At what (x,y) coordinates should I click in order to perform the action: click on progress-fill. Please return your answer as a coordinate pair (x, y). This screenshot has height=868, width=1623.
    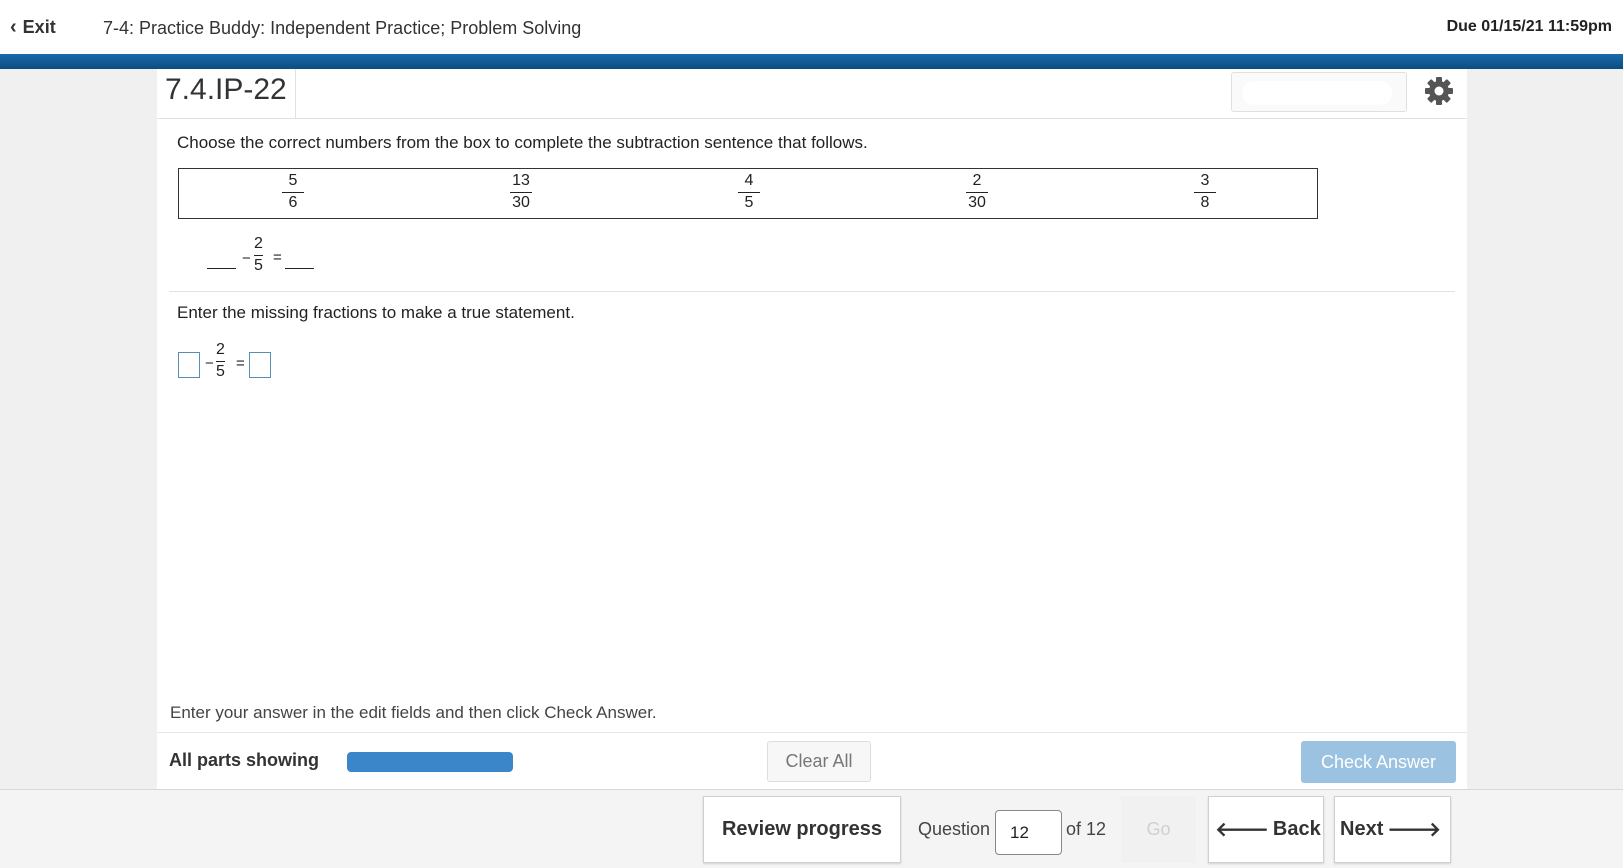
    Looking at the image, I should click on (430, 762).